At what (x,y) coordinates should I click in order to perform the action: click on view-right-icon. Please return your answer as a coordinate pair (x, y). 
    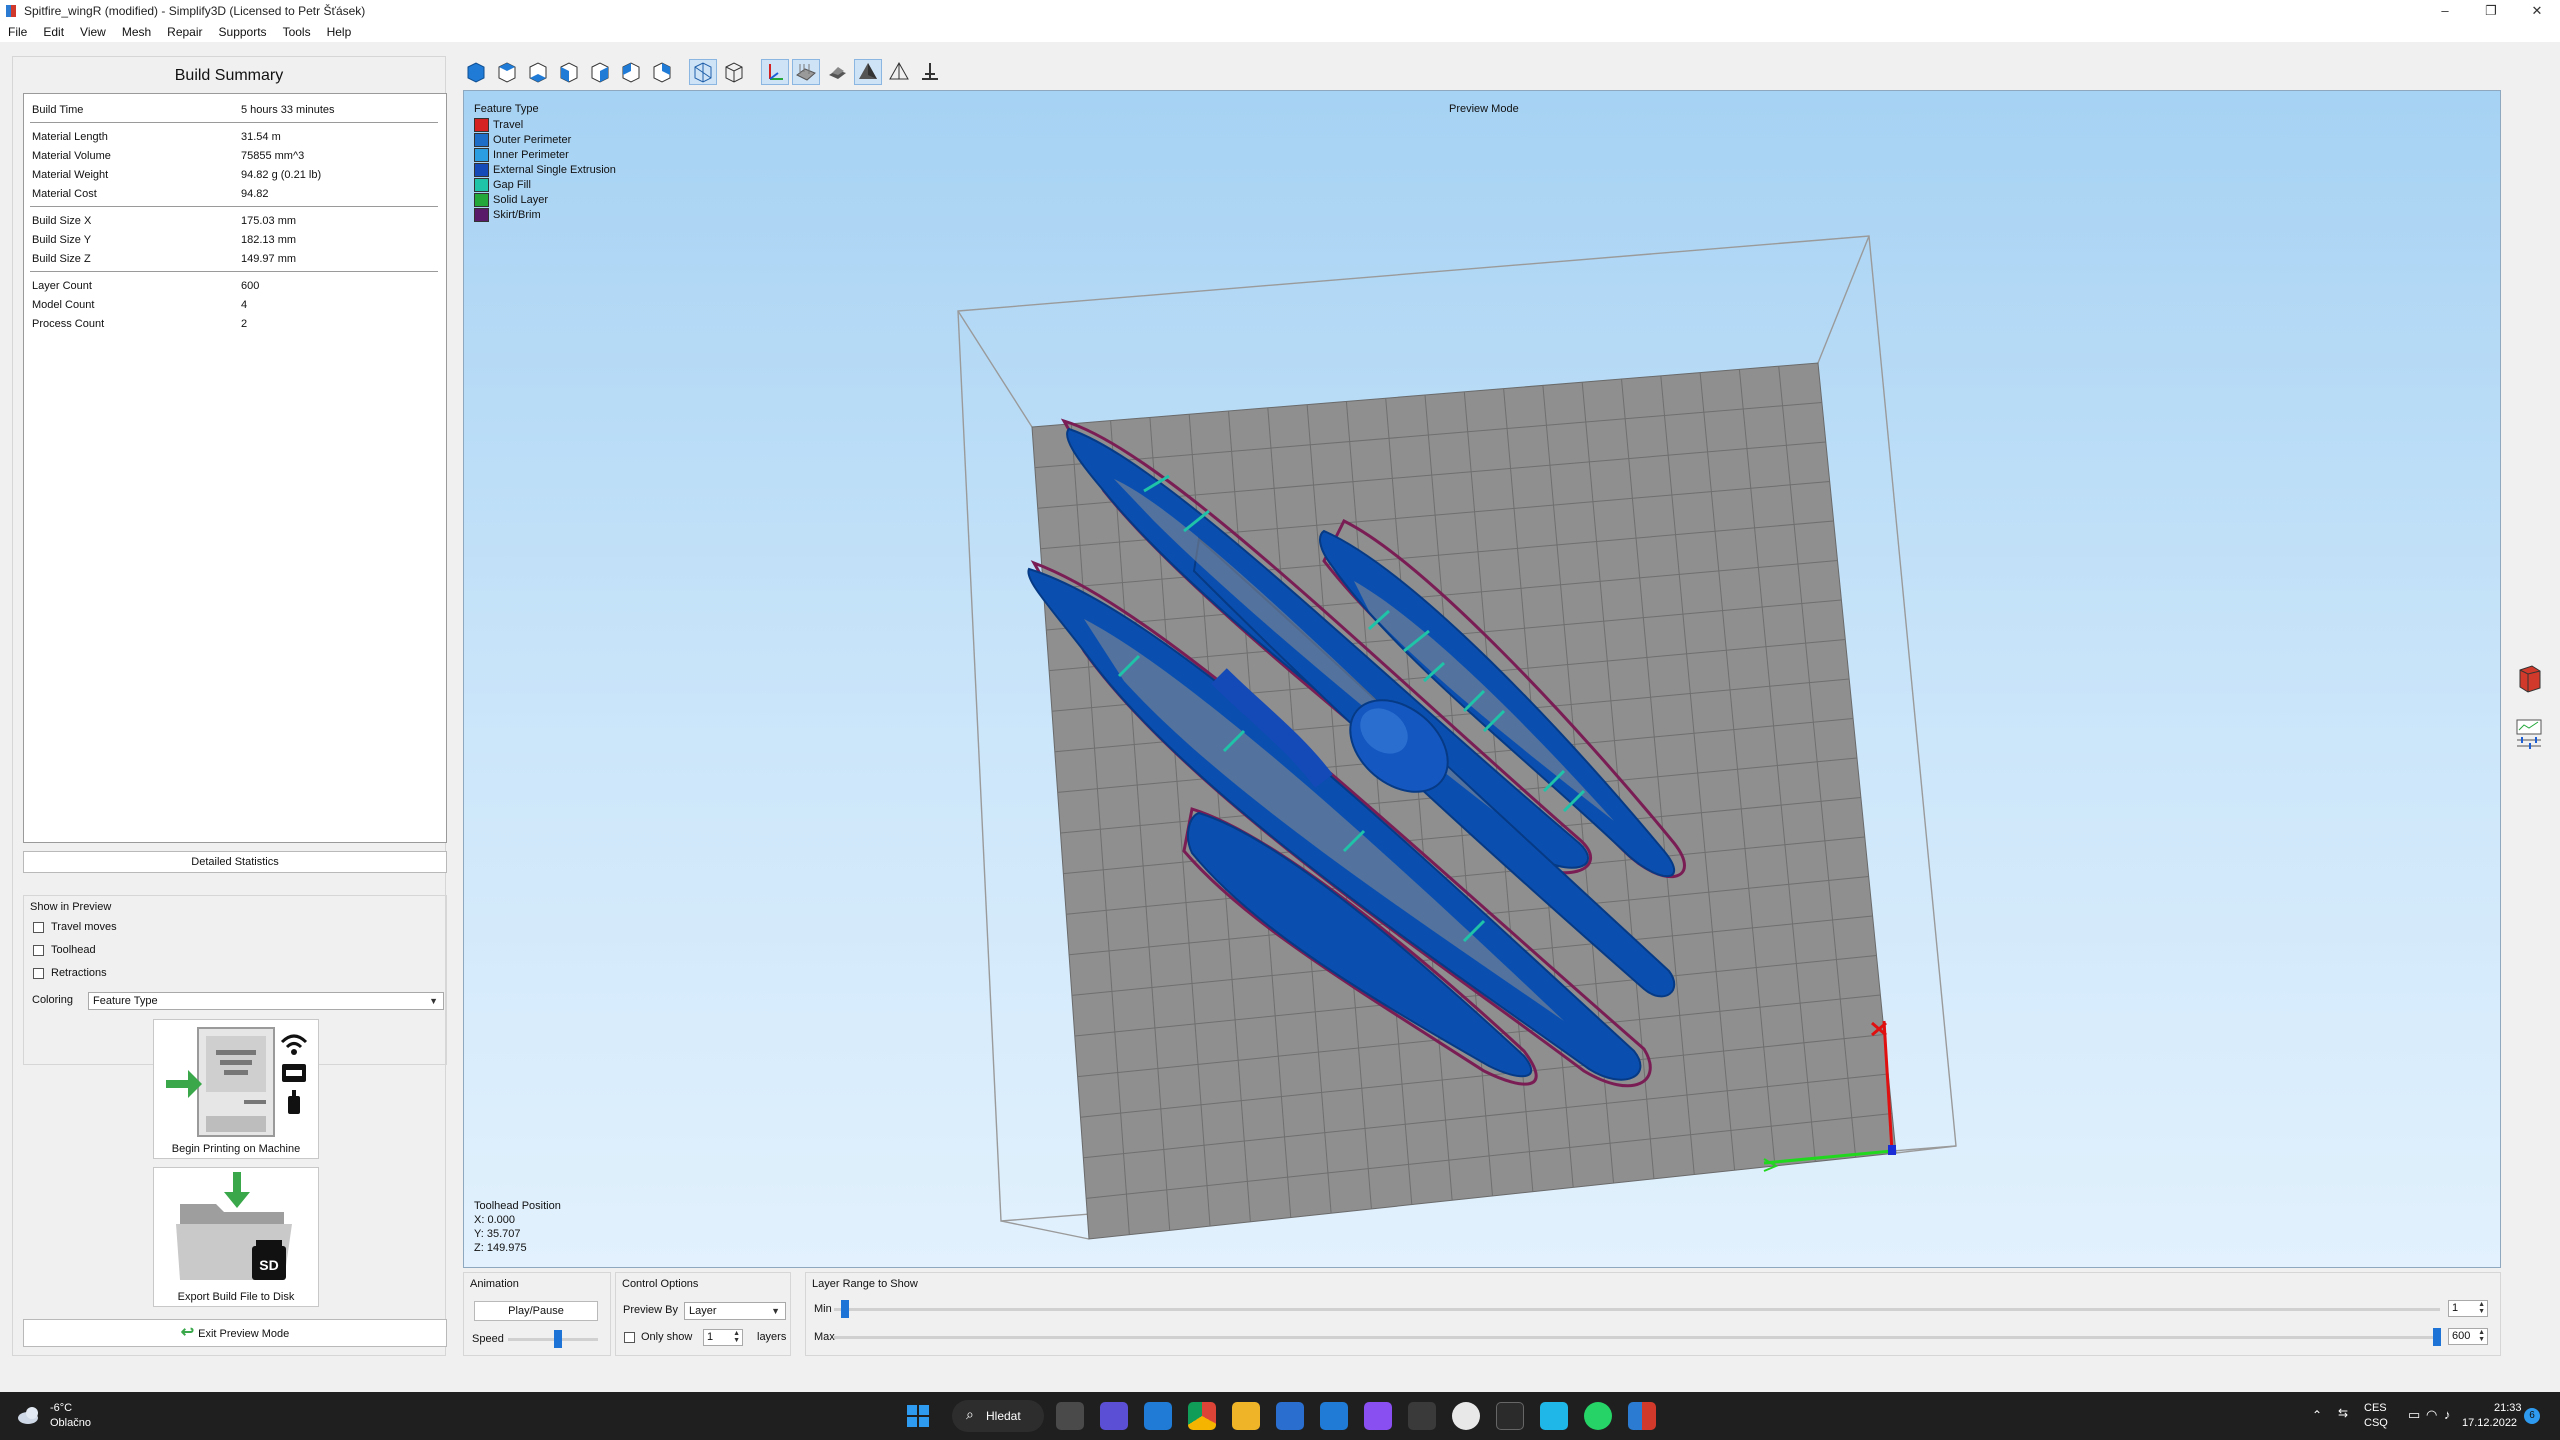
    Looking at the image, I should click on (662, 72).